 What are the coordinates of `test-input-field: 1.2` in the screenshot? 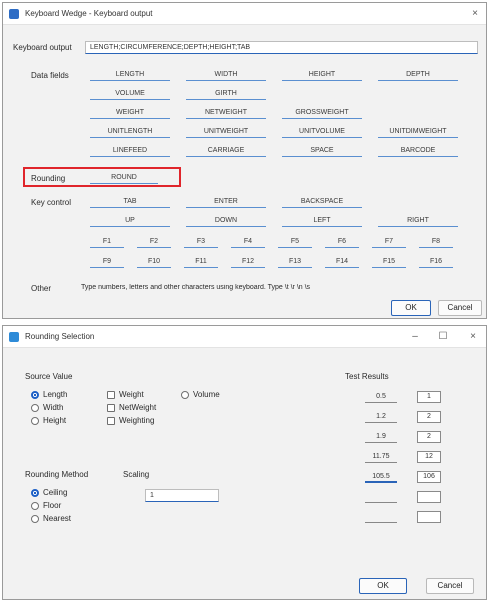 It's located at (381, 417).